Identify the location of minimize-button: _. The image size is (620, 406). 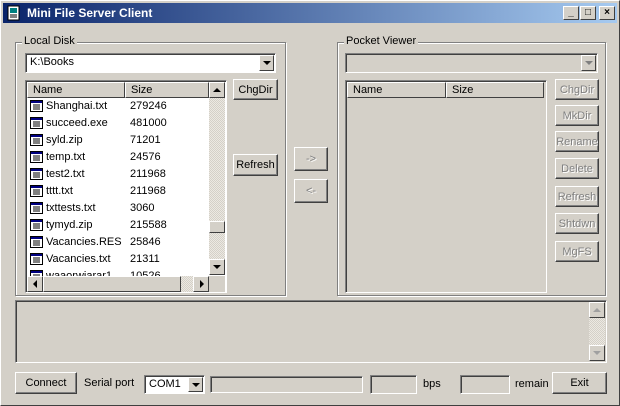
(571, 13).